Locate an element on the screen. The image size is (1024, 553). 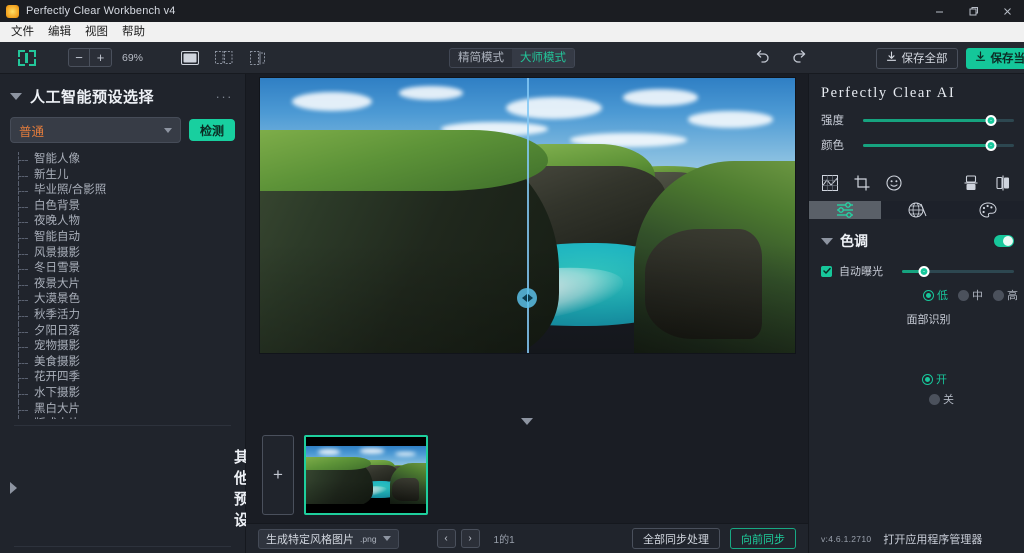
filmstrip: + is located at coordinates (527, 475).